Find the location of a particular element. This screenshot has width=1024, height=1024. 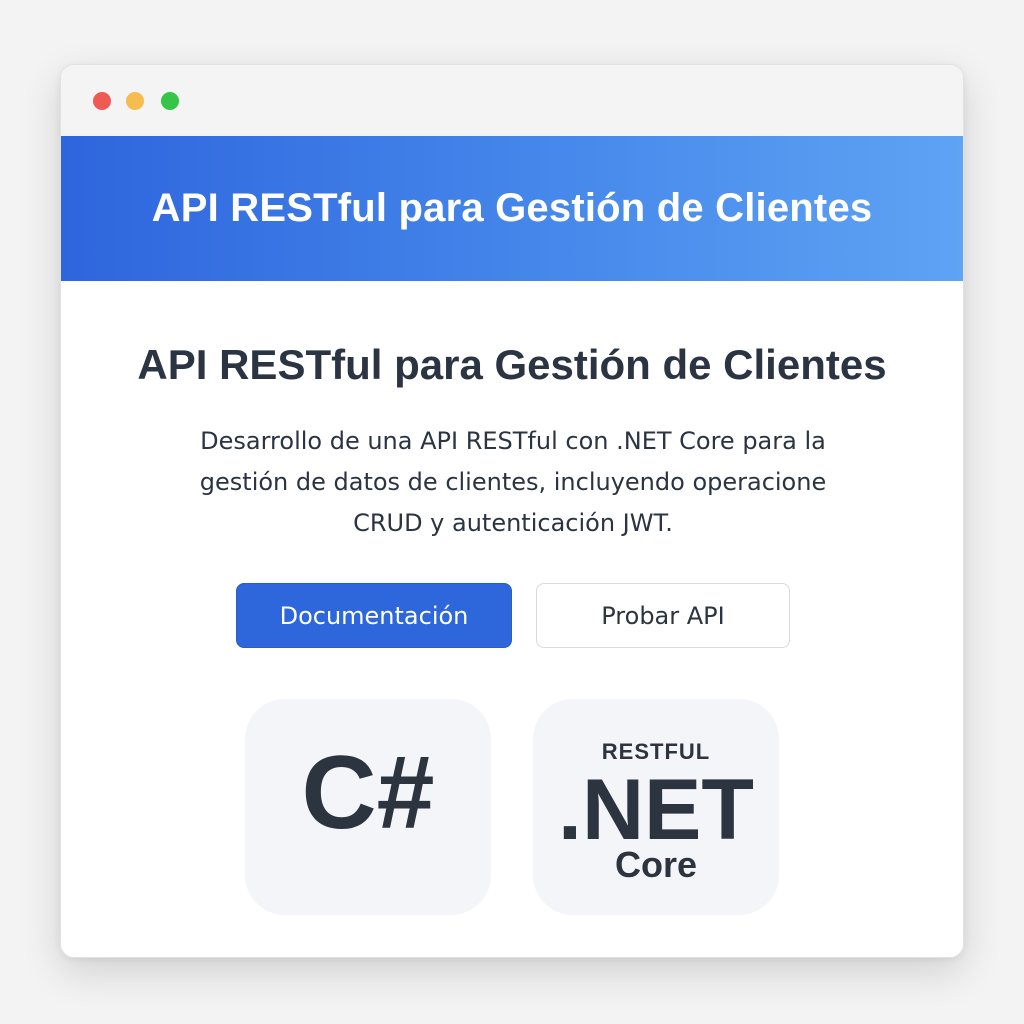

csharp-logo-icon: C# is located at coordinates (368, 807).